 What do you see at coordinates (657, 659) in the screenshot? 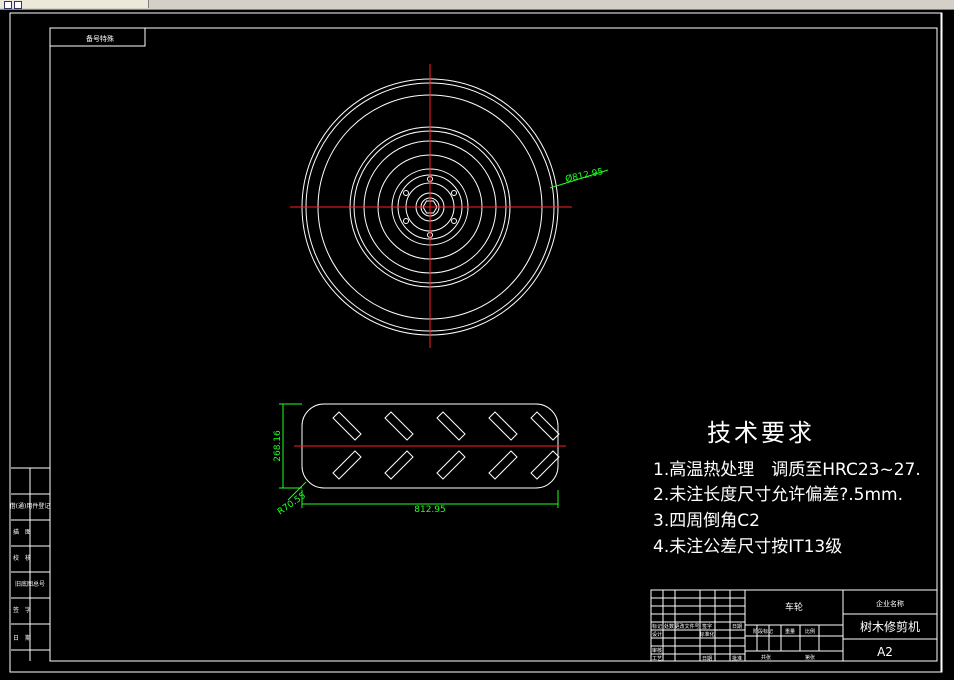
I see `tb-label: 工艺` at bounding box center [657, 659].